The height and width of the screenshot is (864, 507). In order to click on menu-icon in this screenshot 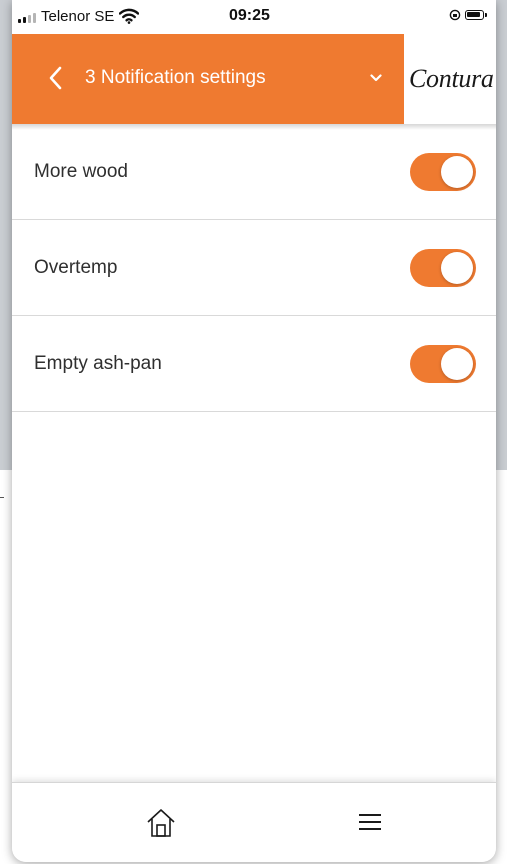, I will do `click(370, 824)`.